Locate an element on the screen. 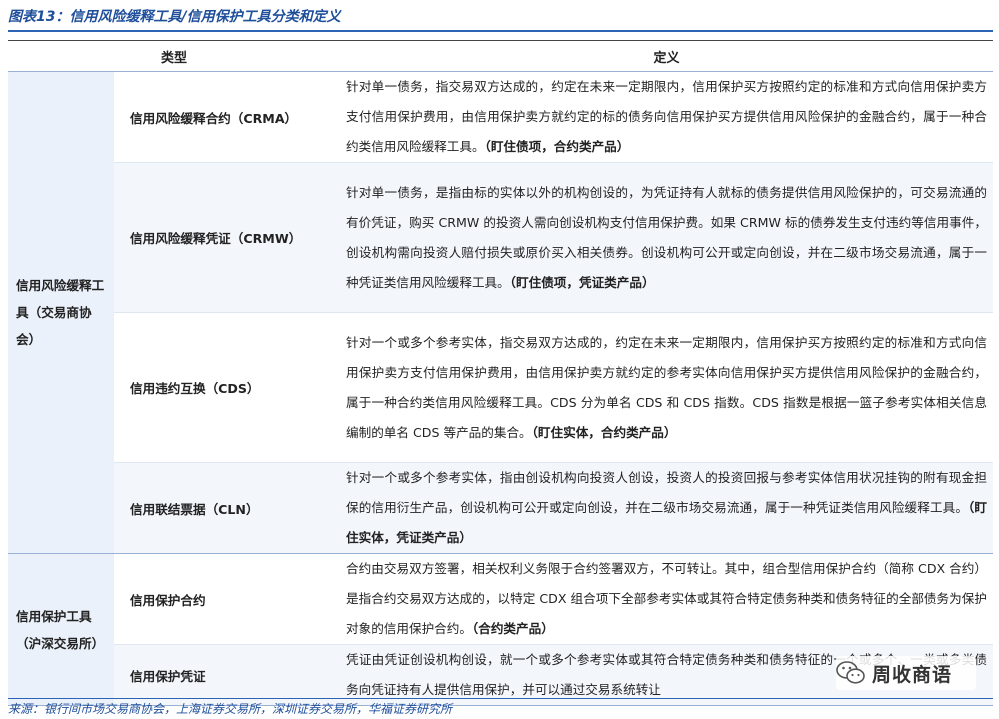  tool-name: 信用保护合约 is located at coordinates (227, 599).